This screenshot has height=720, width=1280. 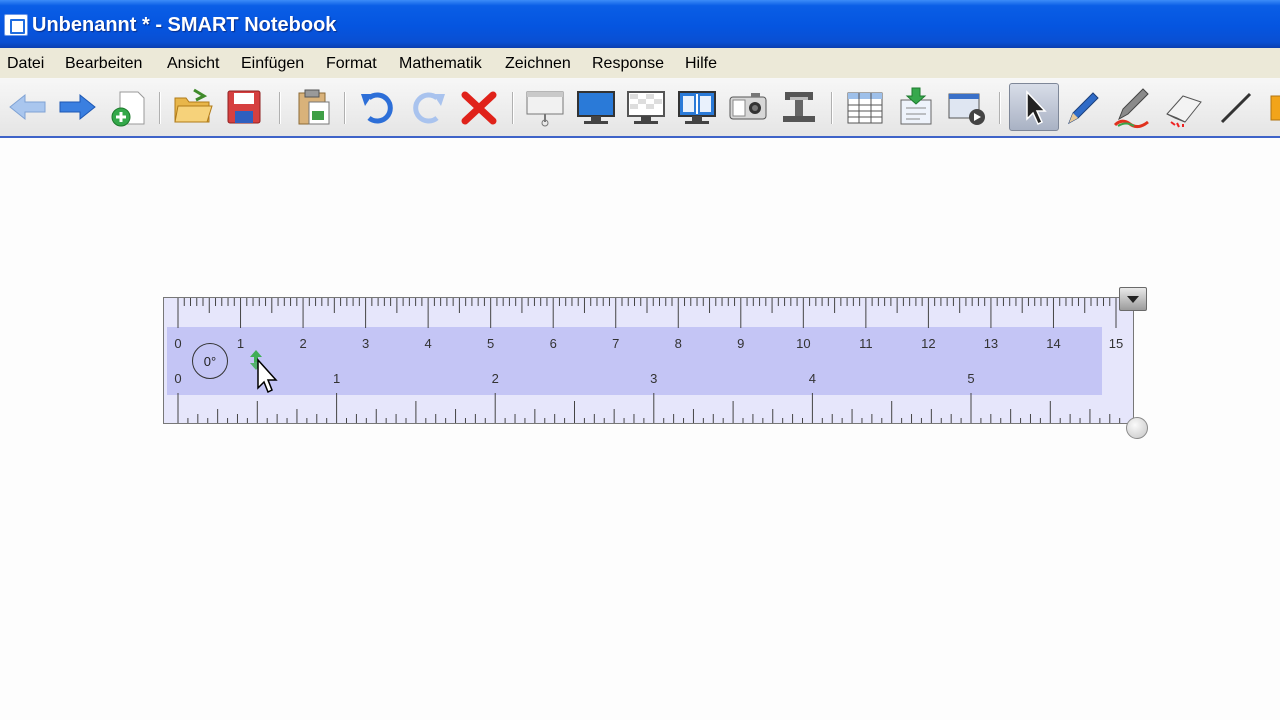 What do you see at coordinates (490, 343) in the screenshot?
I see `cm-label: 5` at bounding box center [490, 343].